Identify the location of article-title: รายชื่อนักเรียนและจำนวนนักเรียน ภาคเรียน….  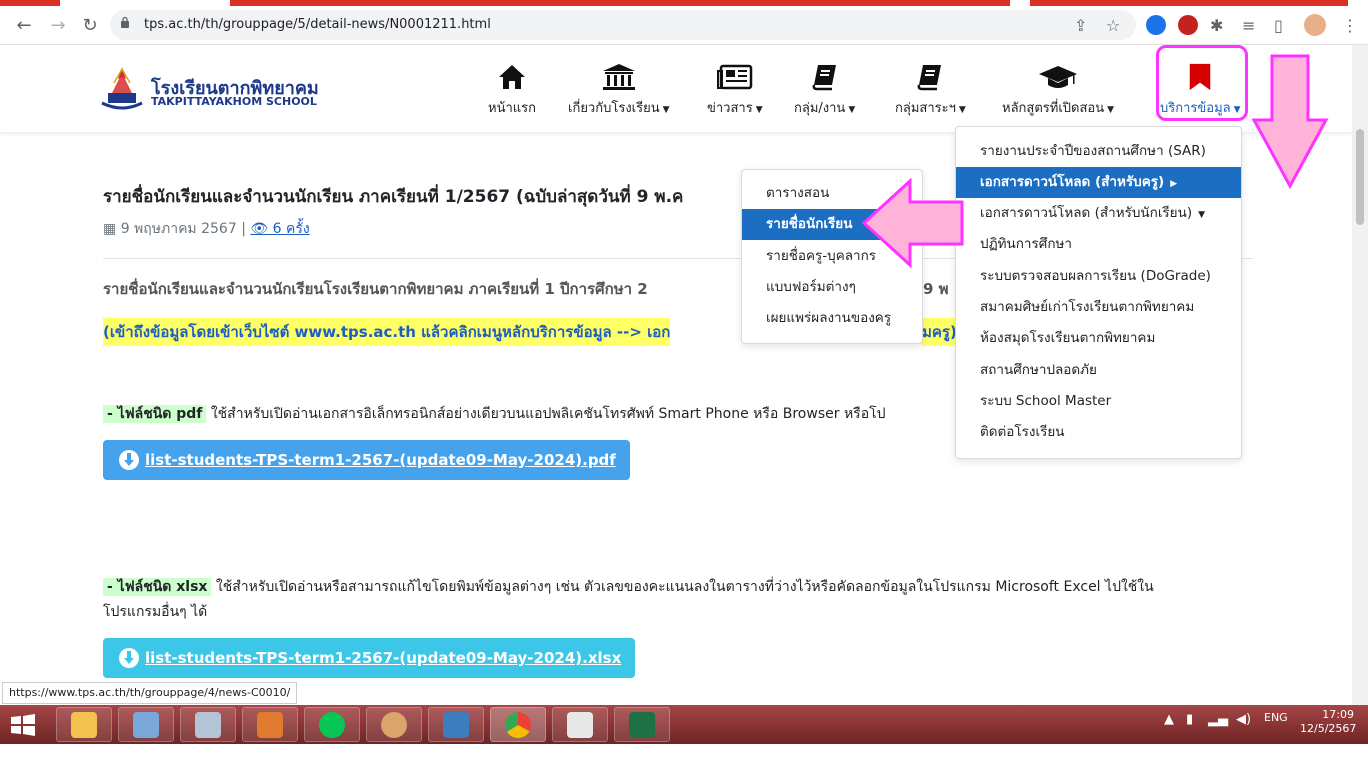
(393, 197).